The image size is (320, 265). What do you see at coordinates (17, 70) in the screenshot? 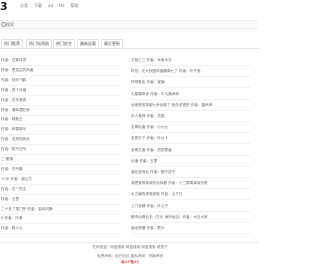
I see `list-item: 作者：贾浩生的风格` at bounding box center [17, 70].